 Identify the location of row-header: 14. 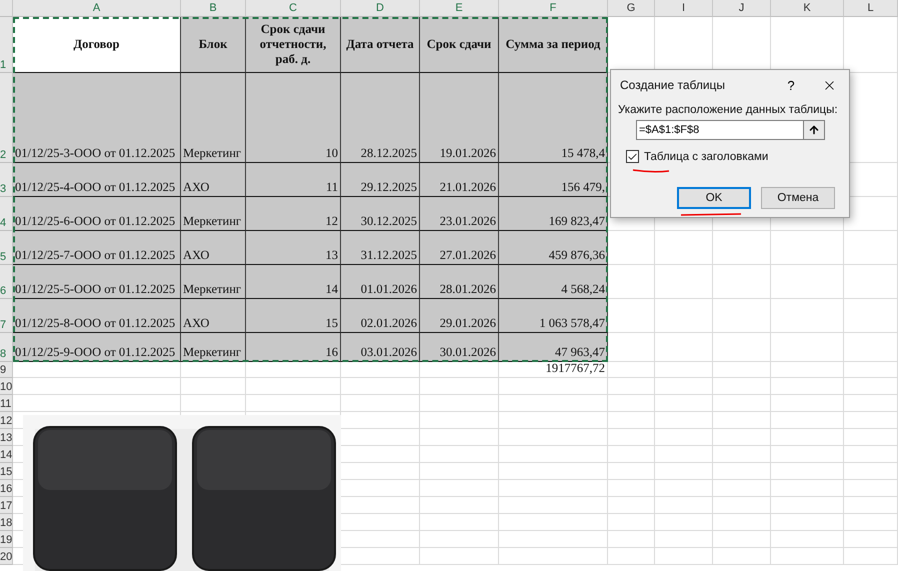
(6, 454).